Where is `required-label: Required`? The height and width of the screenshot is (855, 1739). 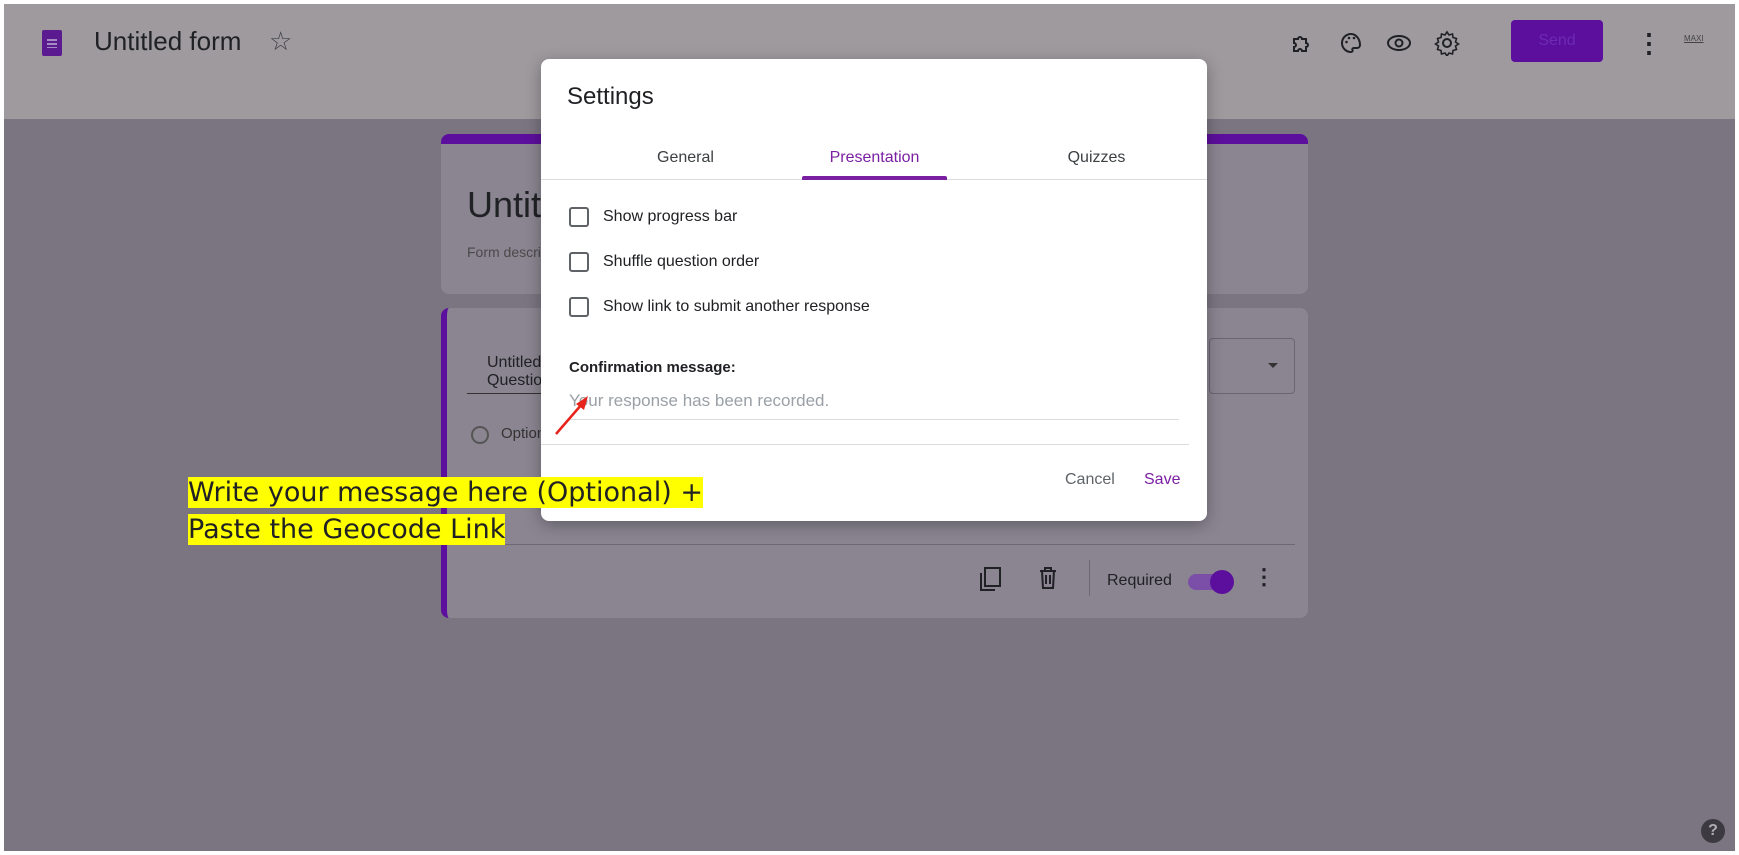
required-label: Required is located at coordinates (1139, 580).